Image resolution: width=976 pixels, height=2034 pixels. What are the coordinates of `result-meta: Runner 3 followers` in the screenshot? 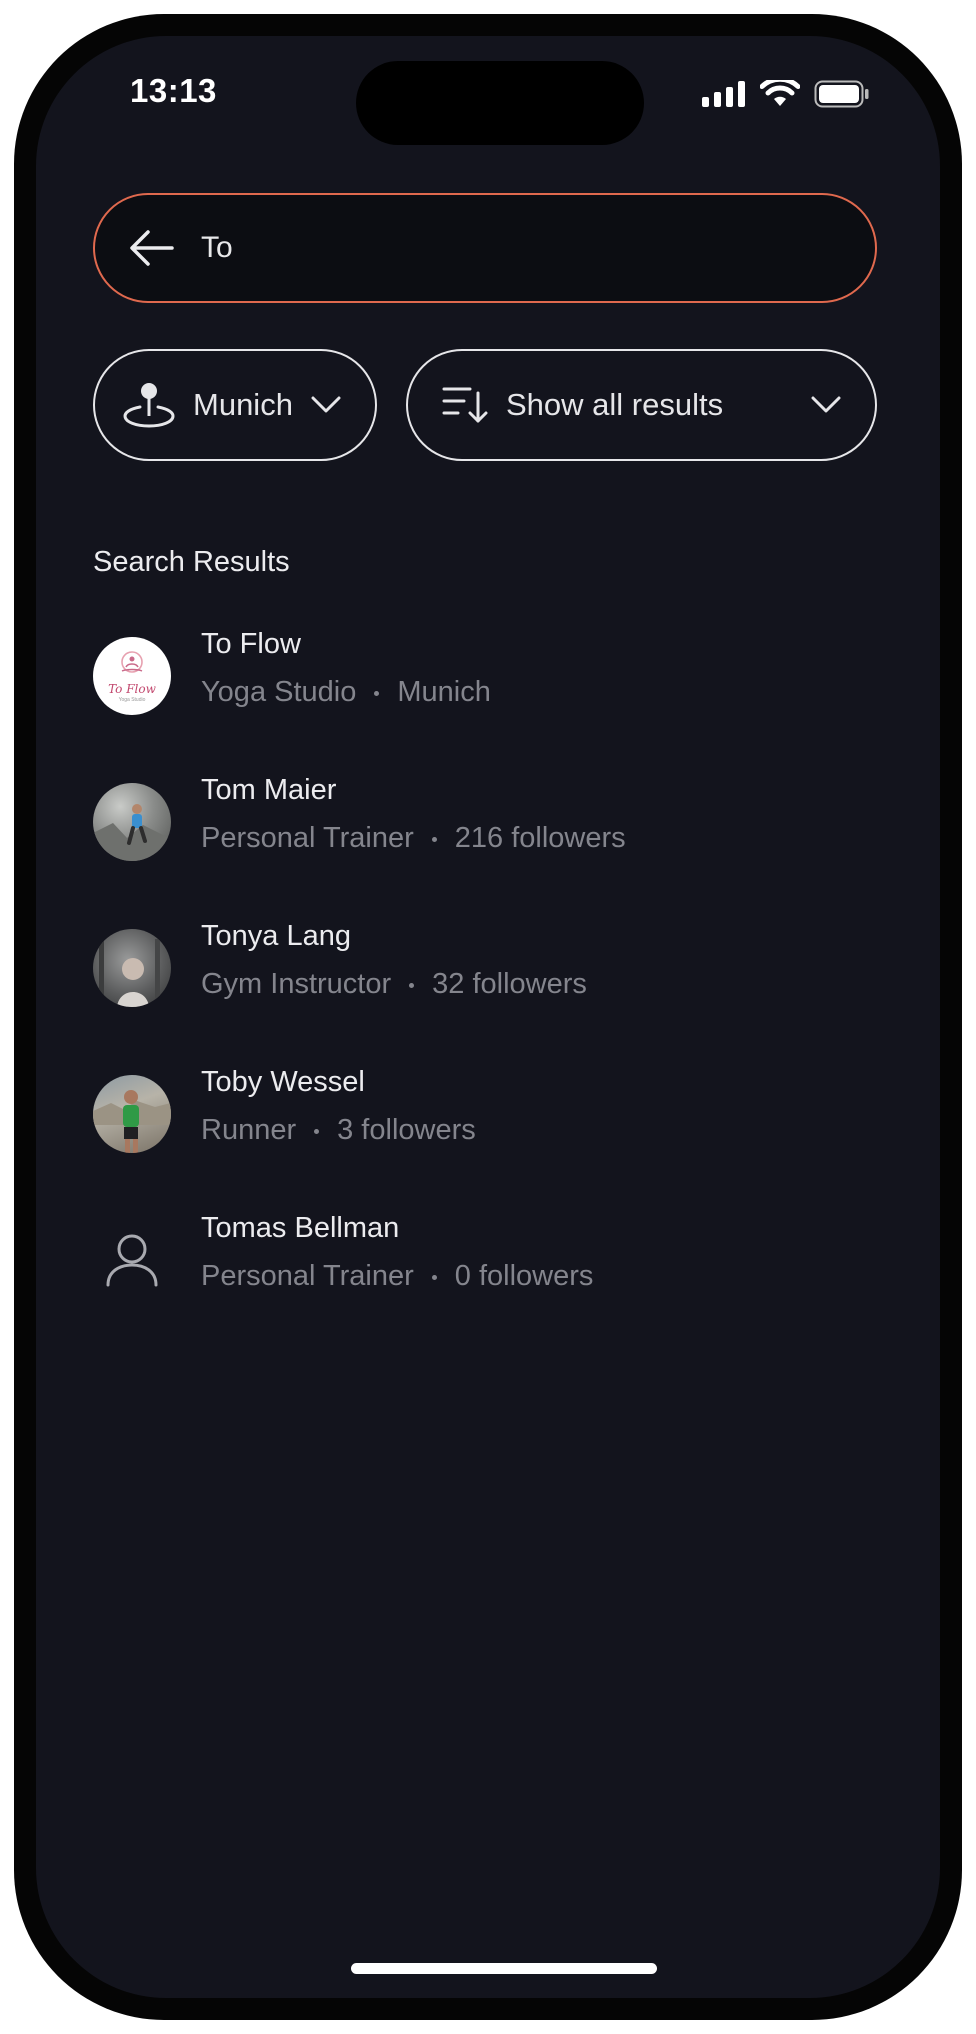 It's located at (338, 1130).